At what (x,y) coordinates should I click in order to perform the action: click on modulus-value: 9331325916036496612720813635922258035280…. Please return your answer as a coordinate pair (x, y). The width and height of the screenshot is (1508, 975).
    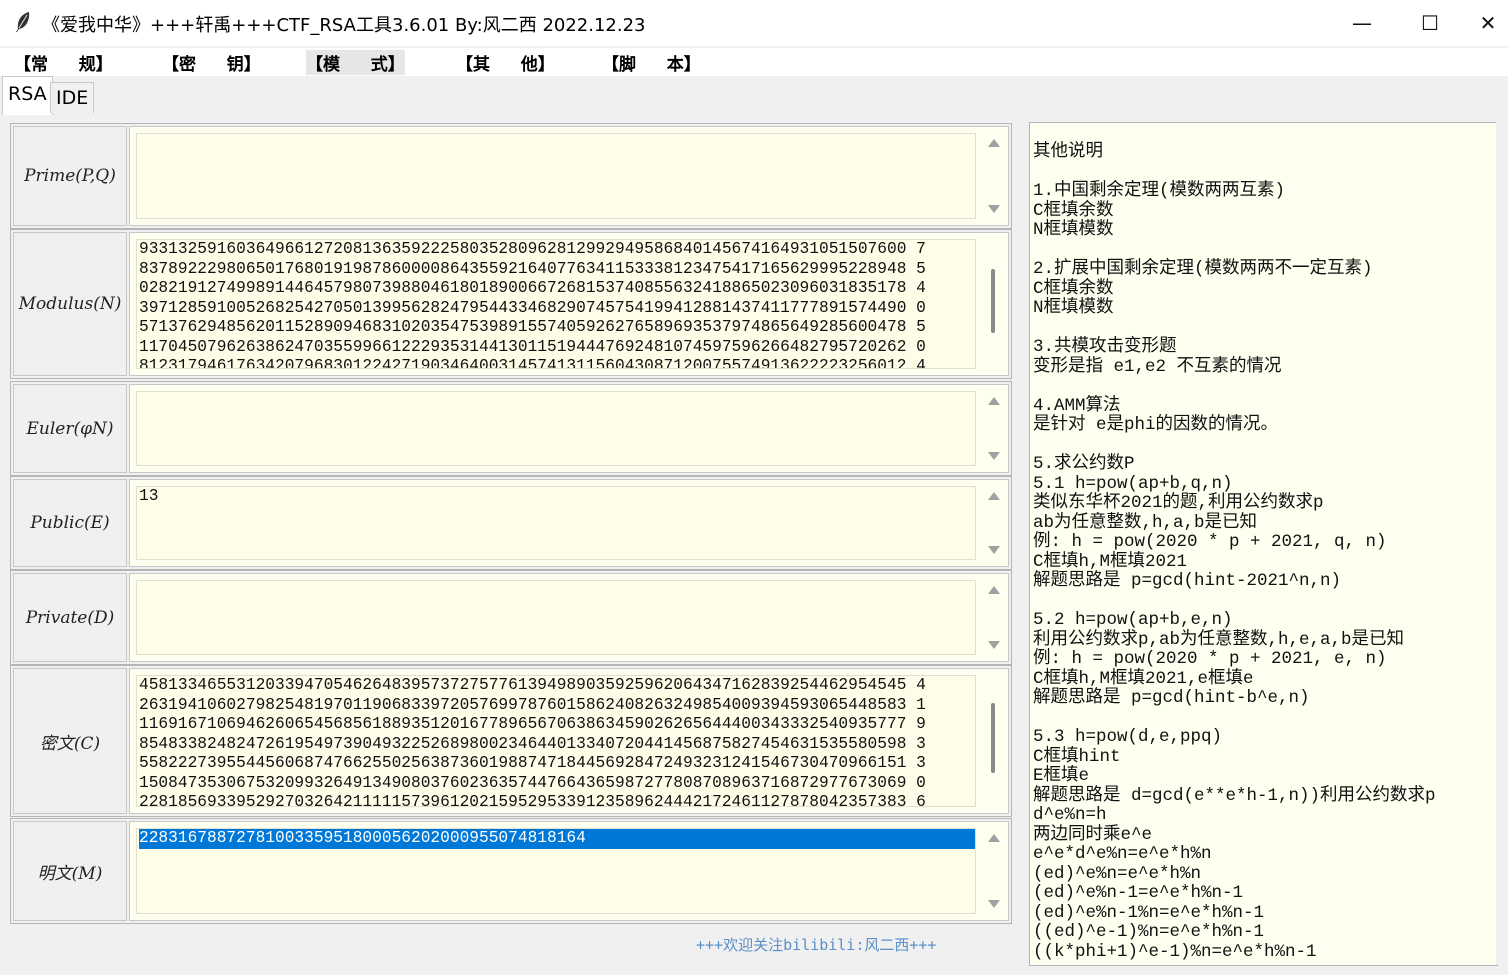
    Looking at the image, I should click on (532, 304).